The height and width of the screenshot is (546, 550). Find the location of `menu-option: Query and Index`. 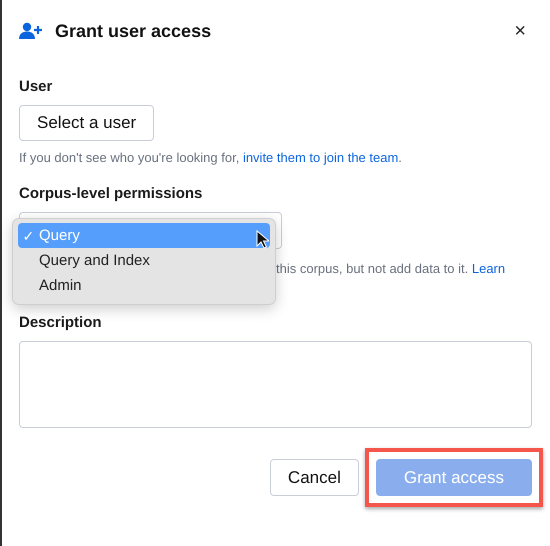

menu-option: Query and Index is located at coordinates (144, 260).